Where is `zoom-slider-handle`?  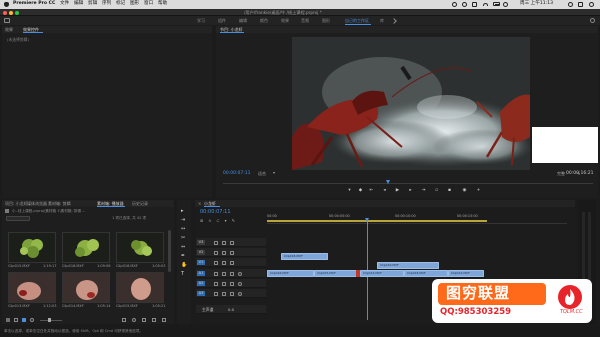 zoom-slider-handle is located at coordinates (49, 320).